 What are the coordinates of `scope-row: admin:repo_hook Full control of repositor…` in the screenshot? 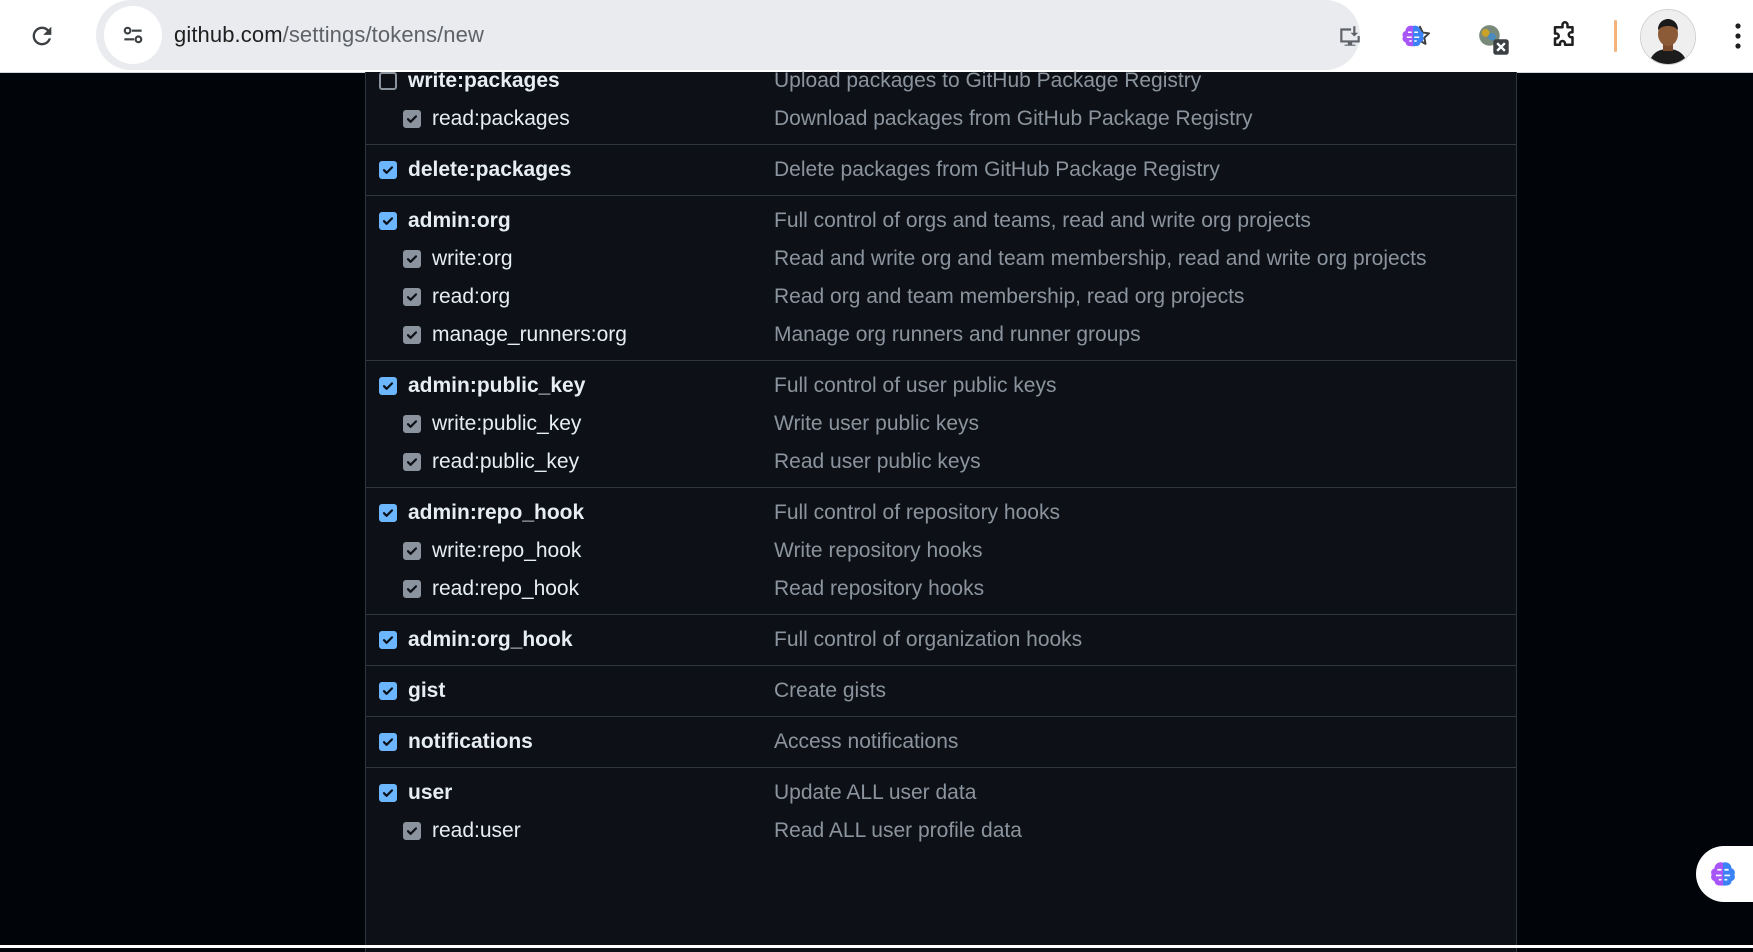 It's located at (941, 513).